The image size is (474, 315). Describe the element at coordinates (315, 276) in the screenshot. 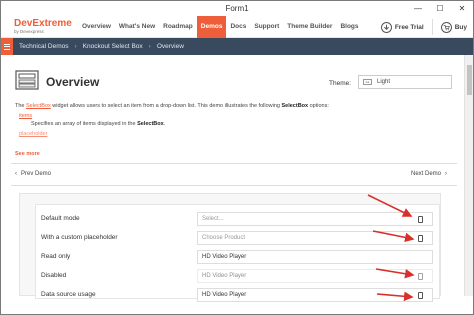

I see `selectbox-disabled: HD Video Player` at that location.